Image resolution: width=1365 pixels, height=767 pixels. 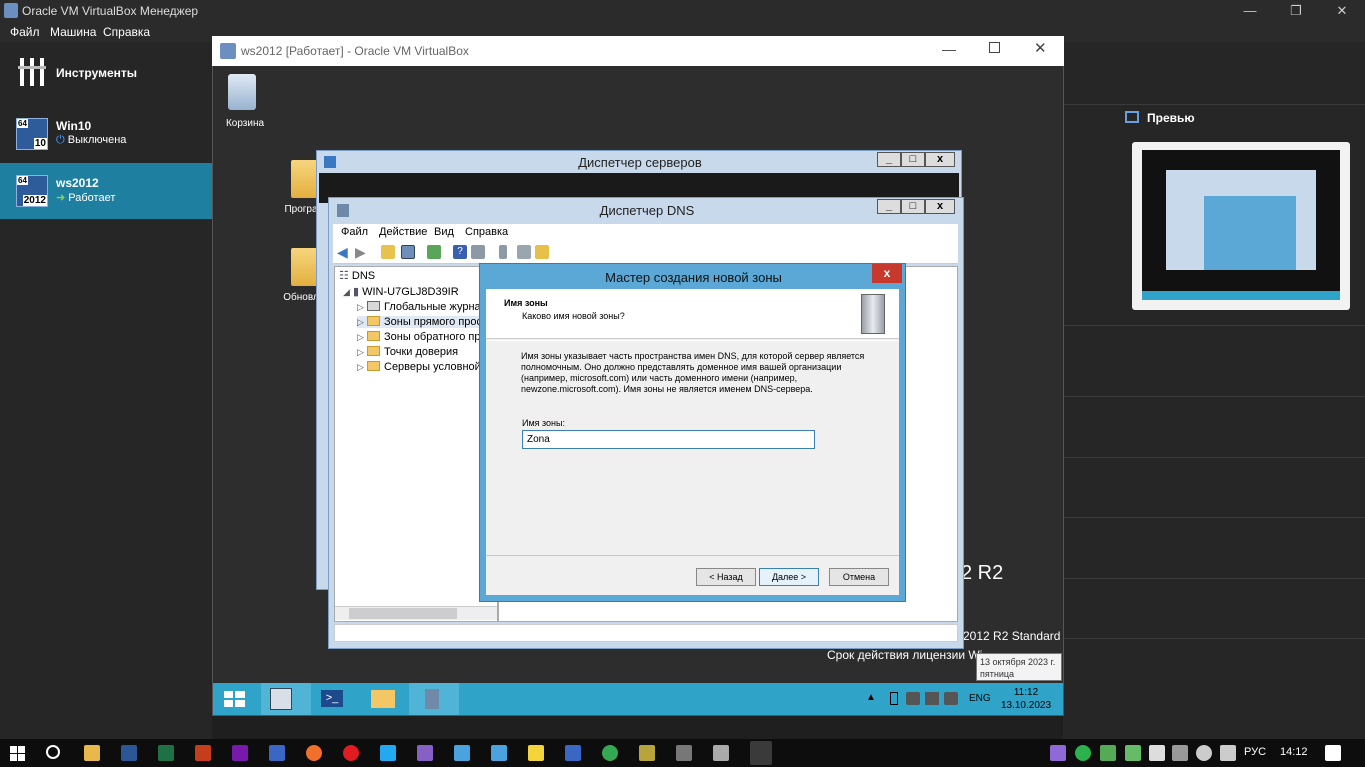 I want to click on host-start-button, so click(x=18, y=755).